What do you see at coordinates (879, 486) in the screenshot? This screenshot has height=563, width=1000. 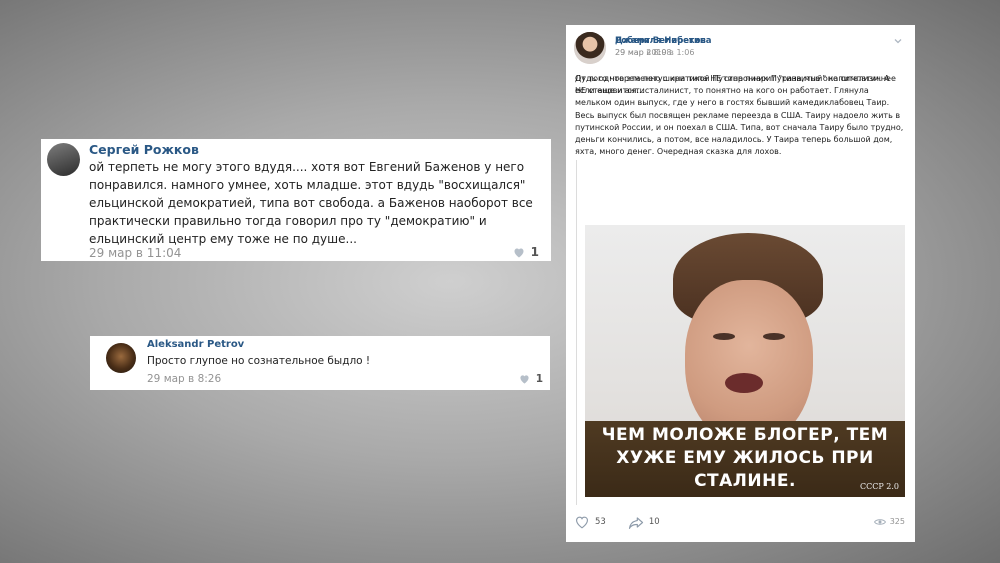 I see `image-watermark: СССР 2.0` at bounding box center [879, 486].